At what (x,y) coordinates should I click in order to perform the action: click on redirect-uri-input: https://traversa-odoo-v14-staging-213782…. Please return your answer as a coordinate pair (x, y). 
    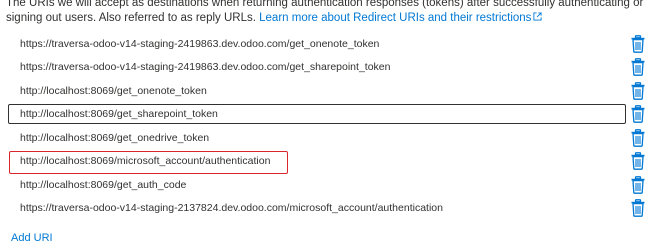
    Looking at the image, I should click on (317, 208).